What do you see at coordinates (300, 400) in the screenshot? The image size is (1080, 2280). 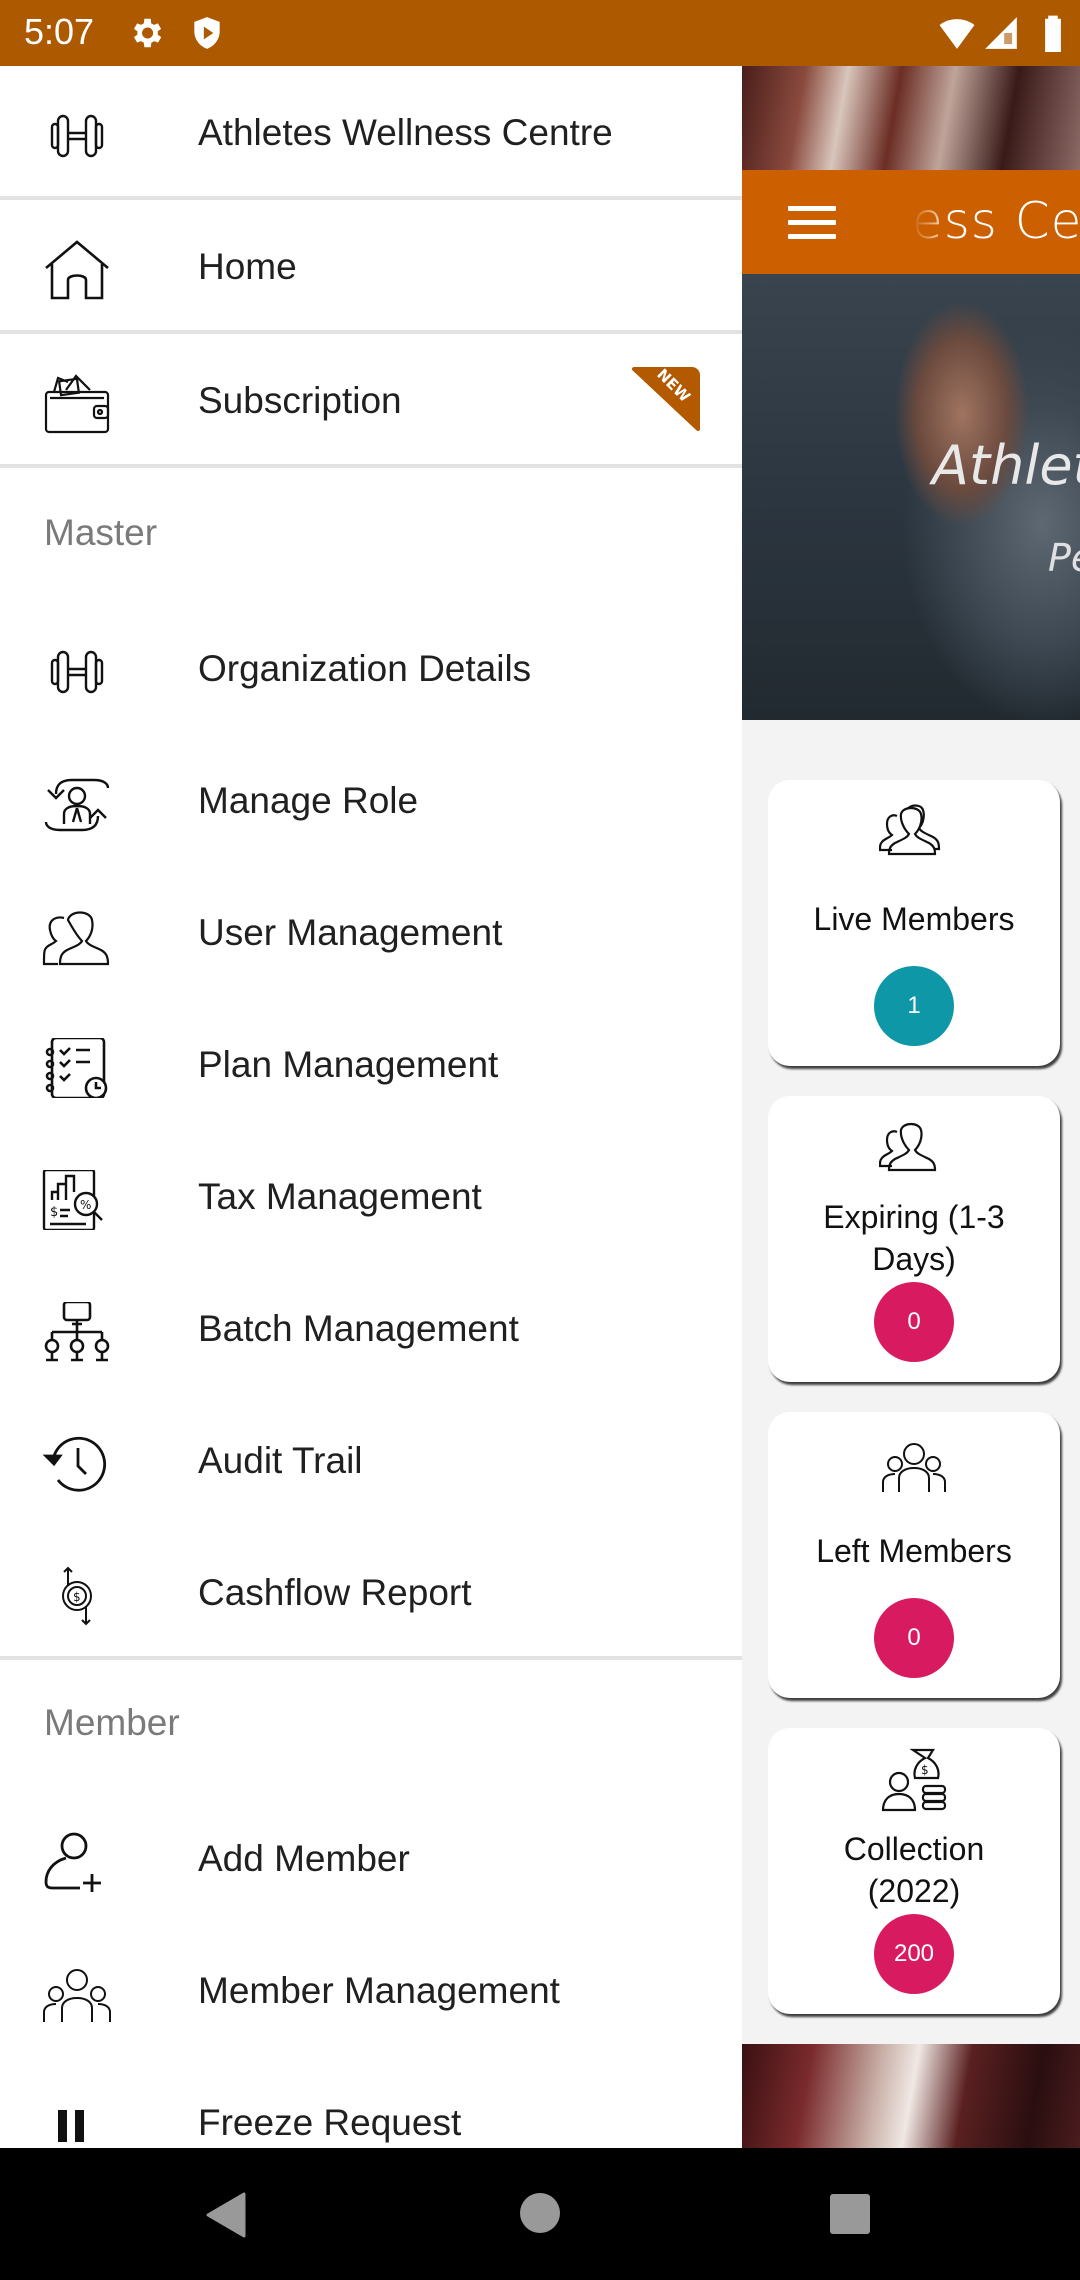 I see `drawer-item-label: Subscription` at bounding box center [300, 400].